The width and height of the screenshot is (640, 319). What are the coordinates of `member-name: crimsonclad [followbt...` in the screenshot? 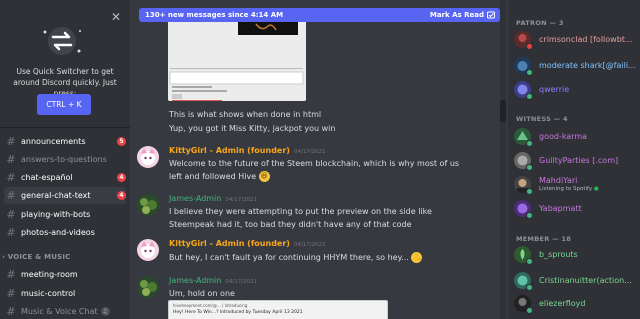 It's located at (586, 39).